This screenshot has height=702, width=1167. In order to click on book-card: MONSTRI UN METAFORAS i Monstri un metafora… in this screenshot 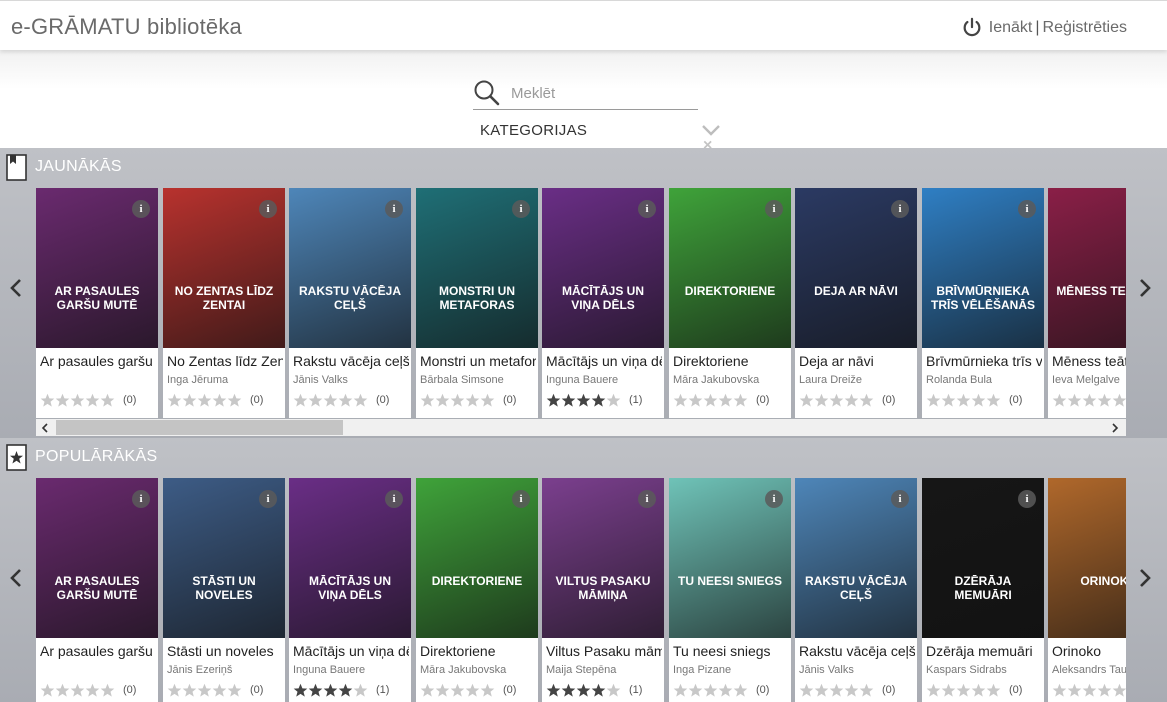, I will do `click(477, 303)`.